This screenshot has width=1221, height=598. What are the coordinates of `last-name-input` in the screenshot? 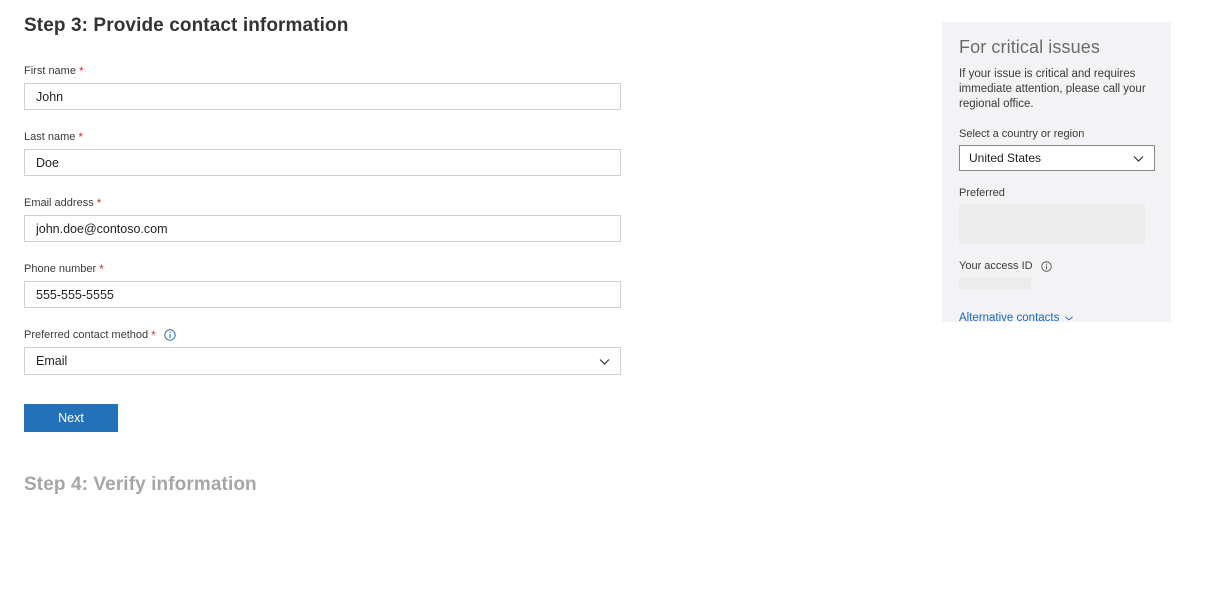 It's located at (322, 162).